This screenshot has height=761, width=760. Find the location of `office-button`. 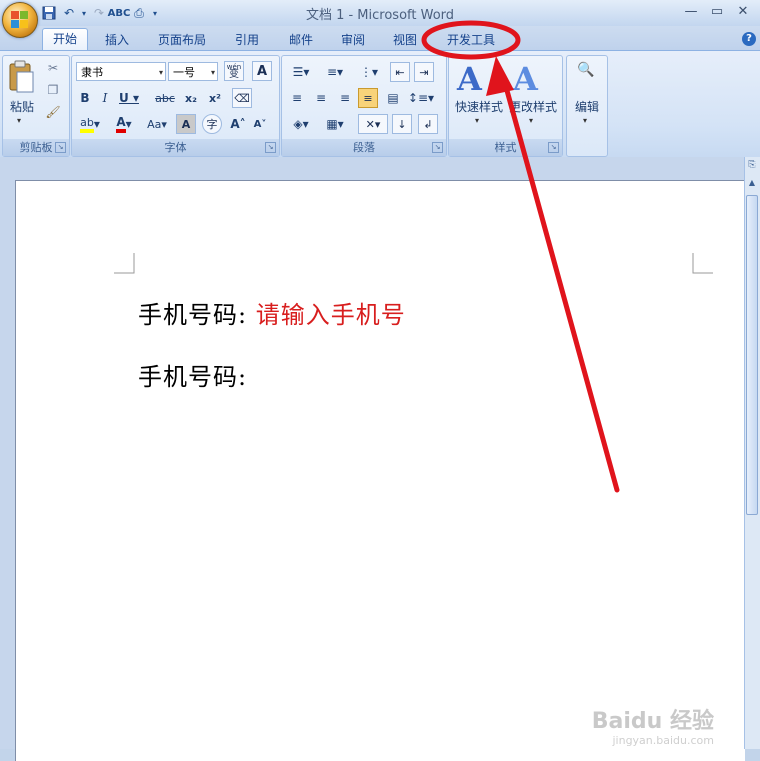

office-button is located at coordinates (20, 20).